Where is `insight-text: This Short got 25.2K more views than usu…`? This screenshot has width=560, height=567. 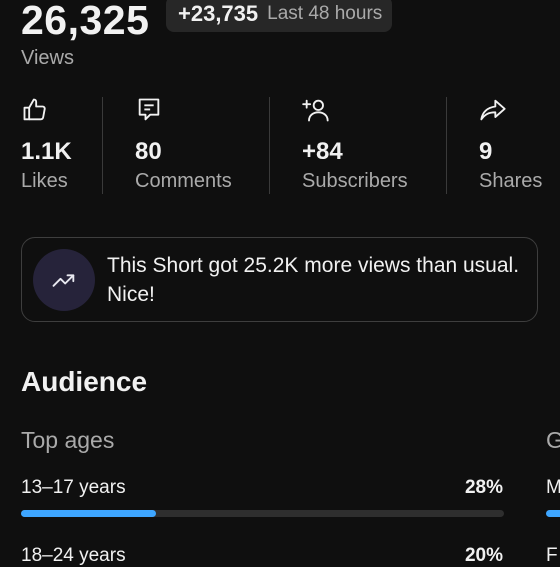
insight-text: This Short got 25.2K more views than usu… is located at coordinates (313, 280).